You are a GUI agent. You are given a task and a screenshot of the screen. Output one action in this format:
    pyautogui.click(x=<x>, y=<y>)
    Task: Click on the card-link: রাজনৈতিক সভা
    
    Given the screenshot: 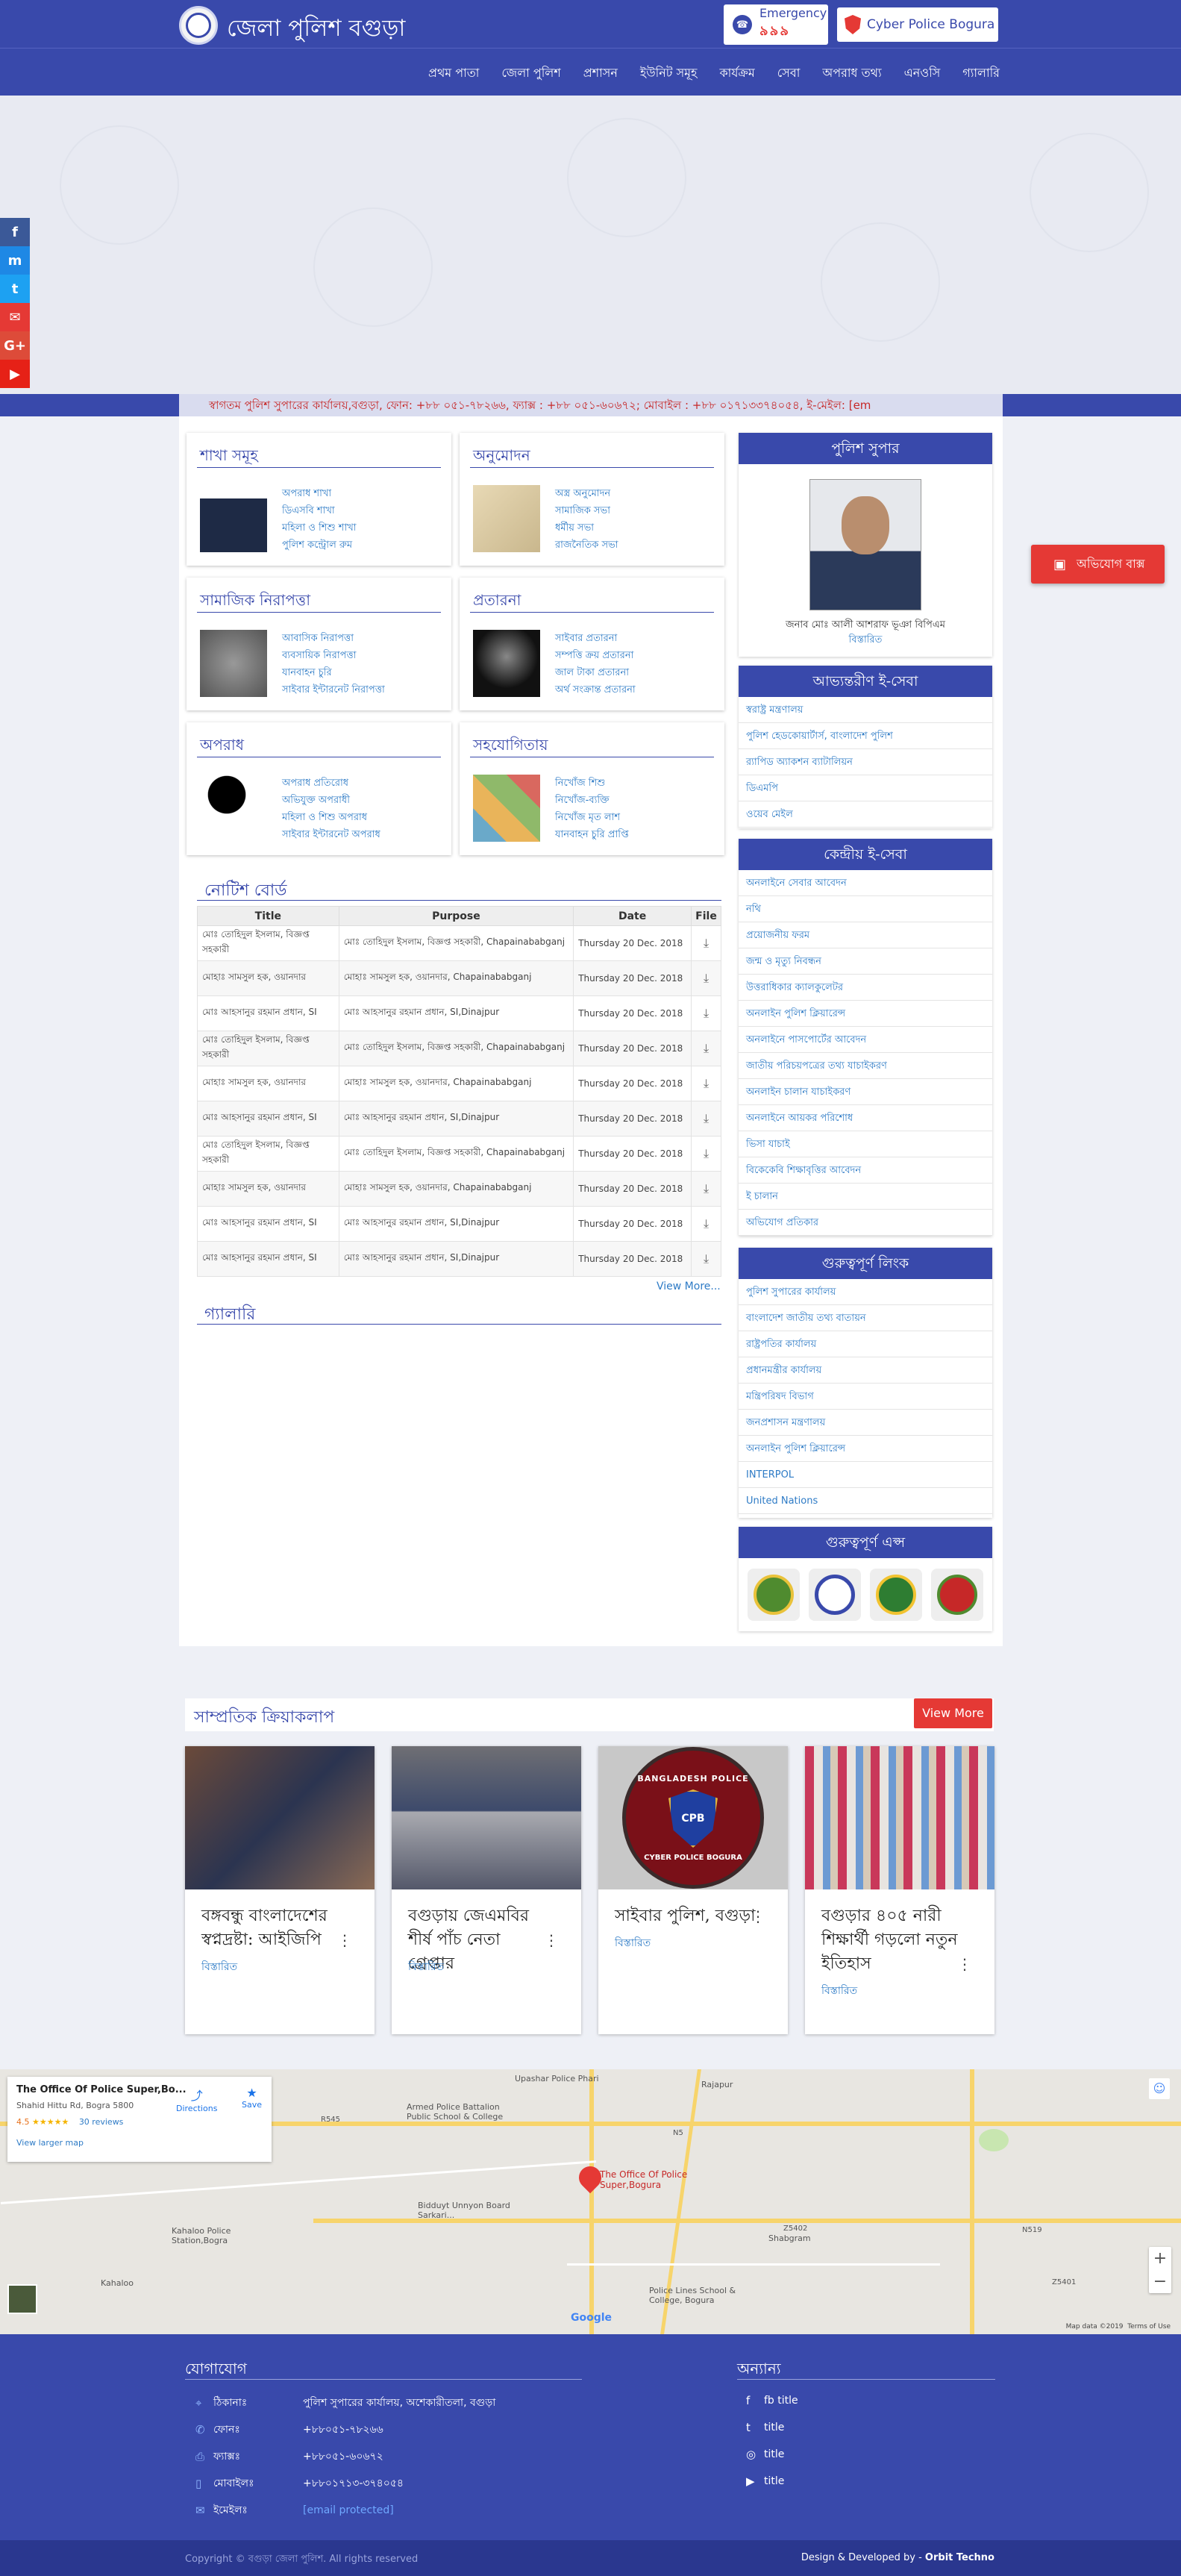 What is the action you would take?
    pyautogui.click(x=587, y=545)
    